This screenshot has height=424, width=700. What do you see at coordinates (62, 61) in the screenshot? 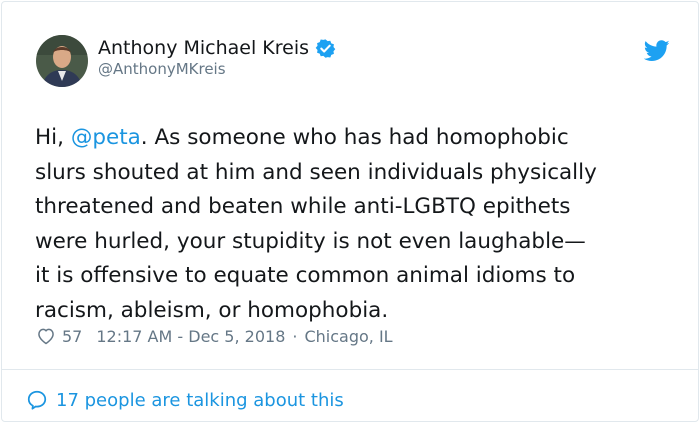
I see `avatar` at bounding box center [62, 61].